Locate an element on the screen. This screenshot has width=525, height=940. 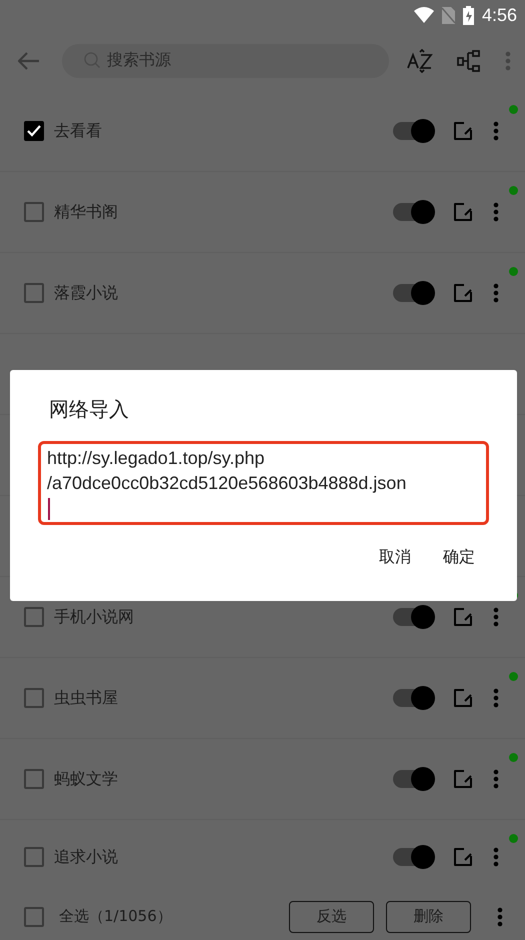
dialog-button: 取消 is located at coordinates (395, 557).